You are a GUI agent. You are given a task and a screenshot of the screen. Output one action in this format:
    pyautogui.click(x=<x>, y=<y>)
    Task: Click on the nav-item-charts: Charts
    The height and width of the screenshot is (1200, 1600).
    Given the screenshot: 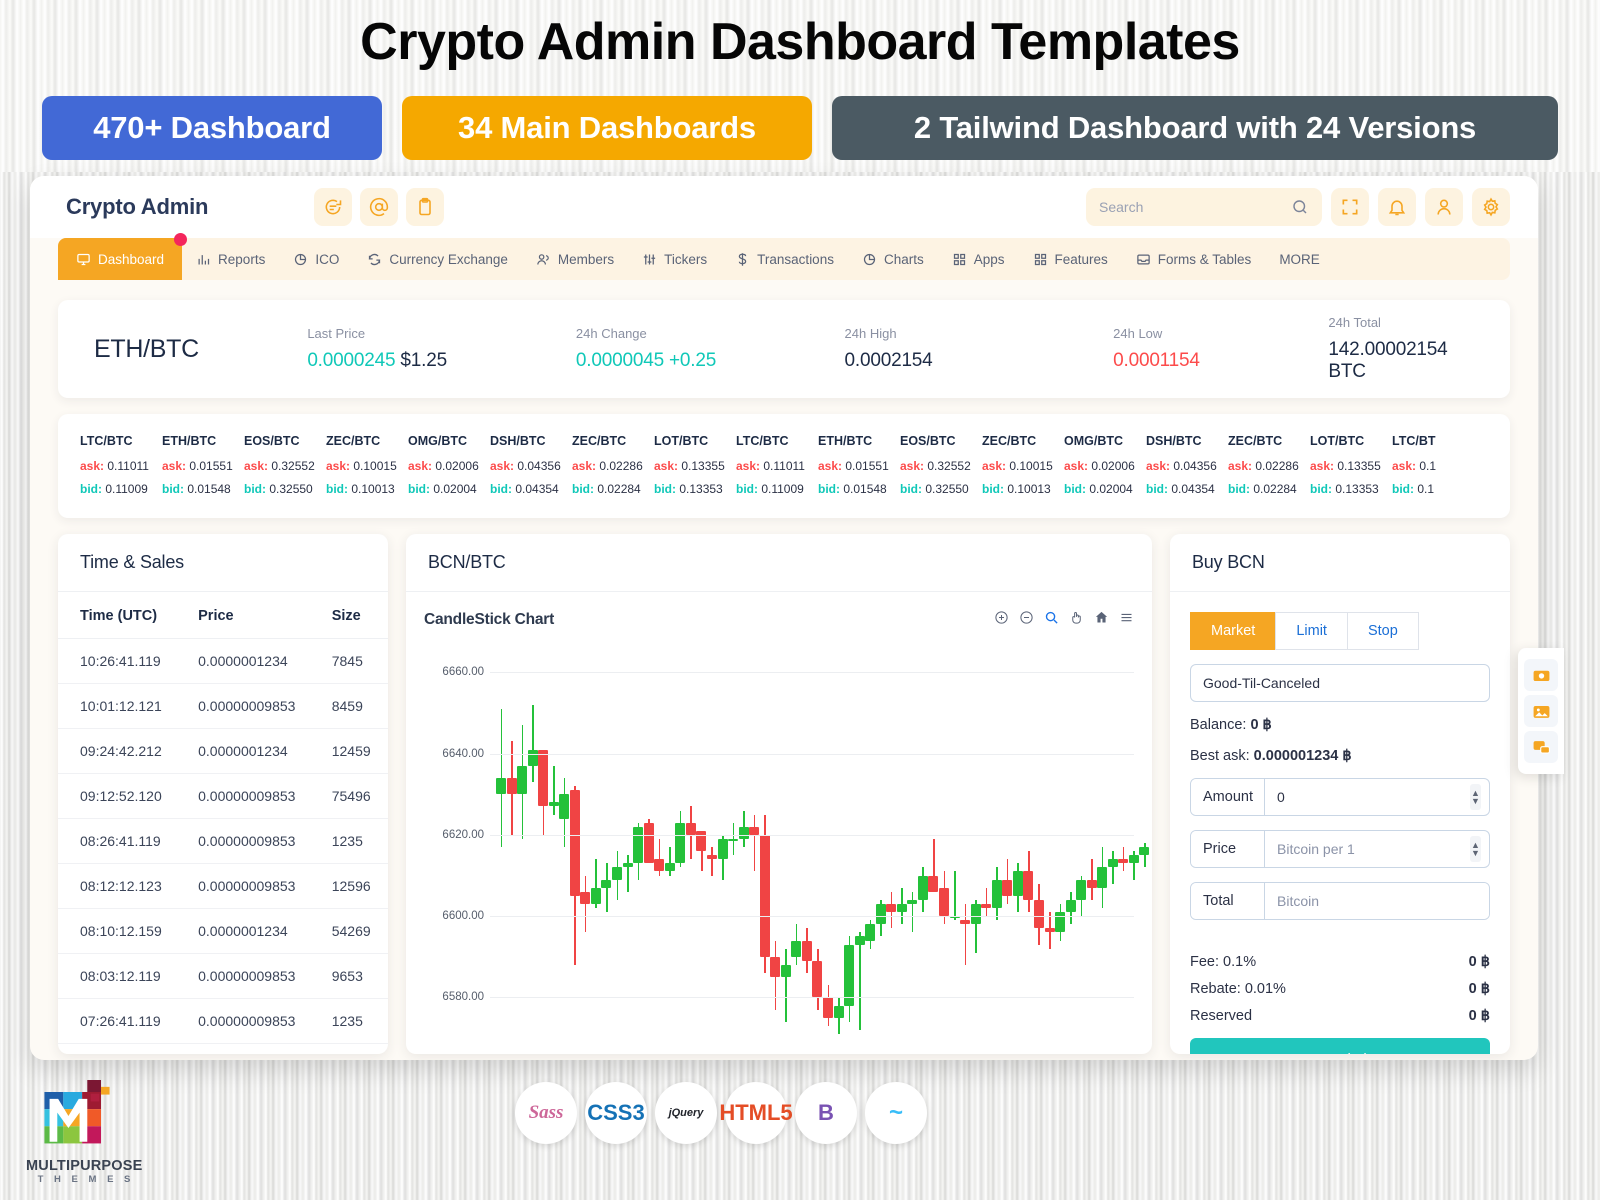 What is the action you would take?
    pyautogui.click(x=893, y=259)
    